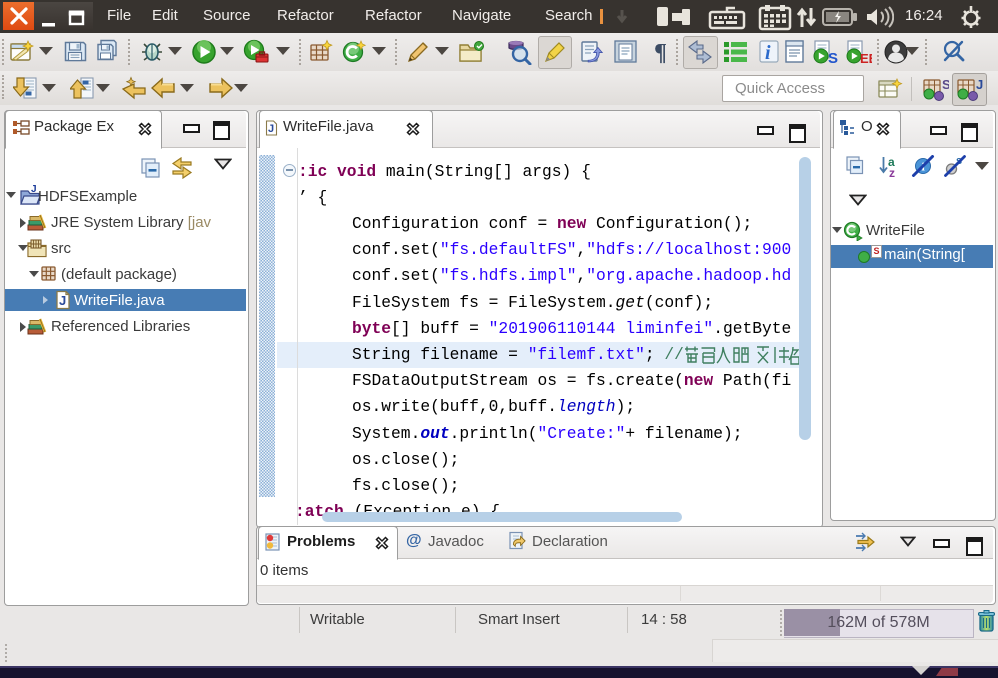 This screenshot has height=678, width=998. Describe the element at coordinates (866, 58) in the screenshot. I see `svg-text: EE` at that location.